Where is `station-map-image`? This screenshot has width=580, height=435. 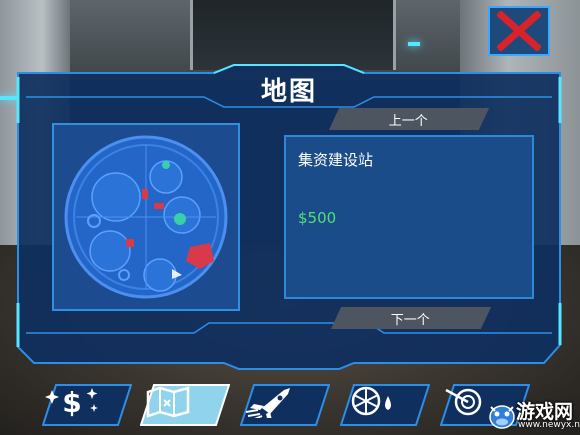 station-map-image is located at coordinates (146, 217).